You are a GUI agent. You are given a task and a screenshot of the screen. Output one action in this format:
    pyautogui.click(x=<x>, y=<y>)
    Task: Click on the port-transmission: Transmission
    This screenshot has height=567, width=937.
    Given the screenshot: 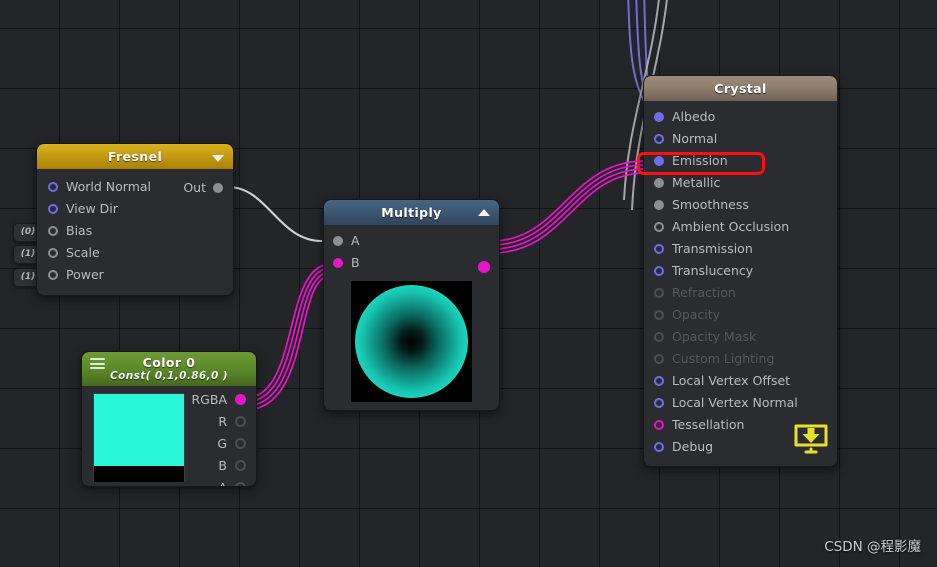 What is the action you would take?
    pyautogui.click(x=740, y=249)
    